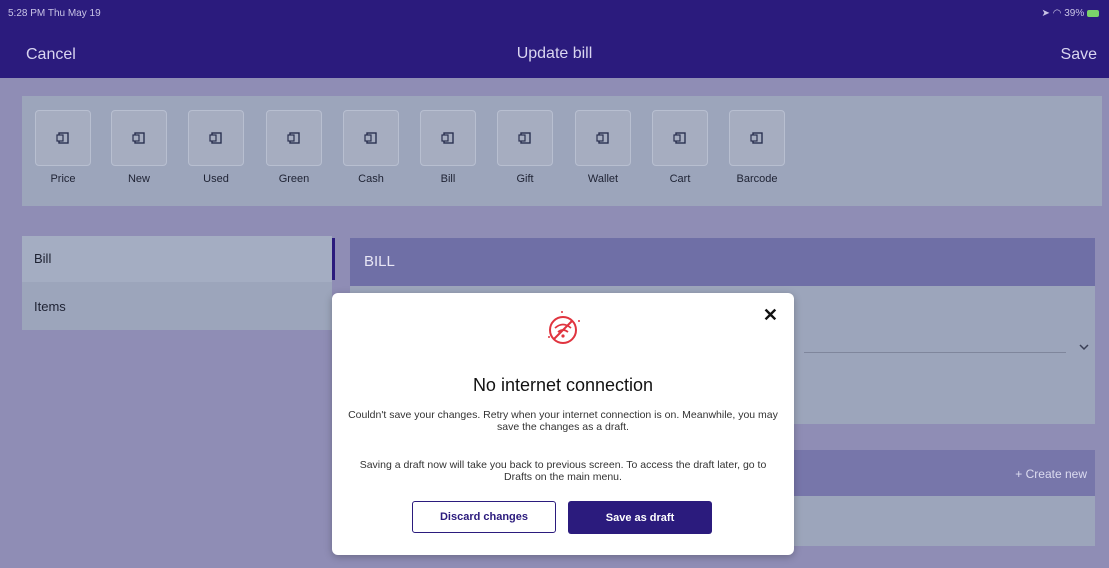 This screenshot has width=1109, height=568. I want to click on tool-label: Barcode, so click(757, 179).